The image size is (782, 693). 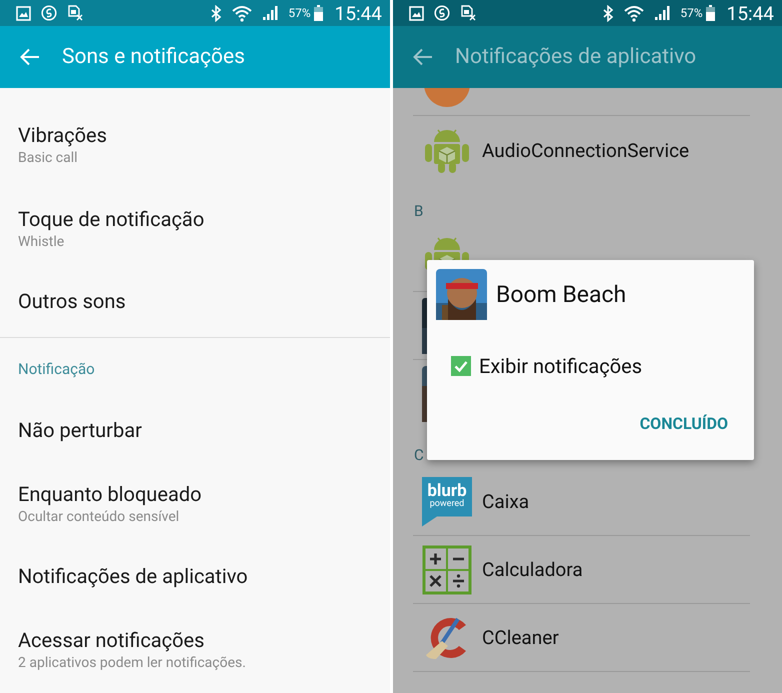 I want to click on app-icon, so click(x=447, y=97).